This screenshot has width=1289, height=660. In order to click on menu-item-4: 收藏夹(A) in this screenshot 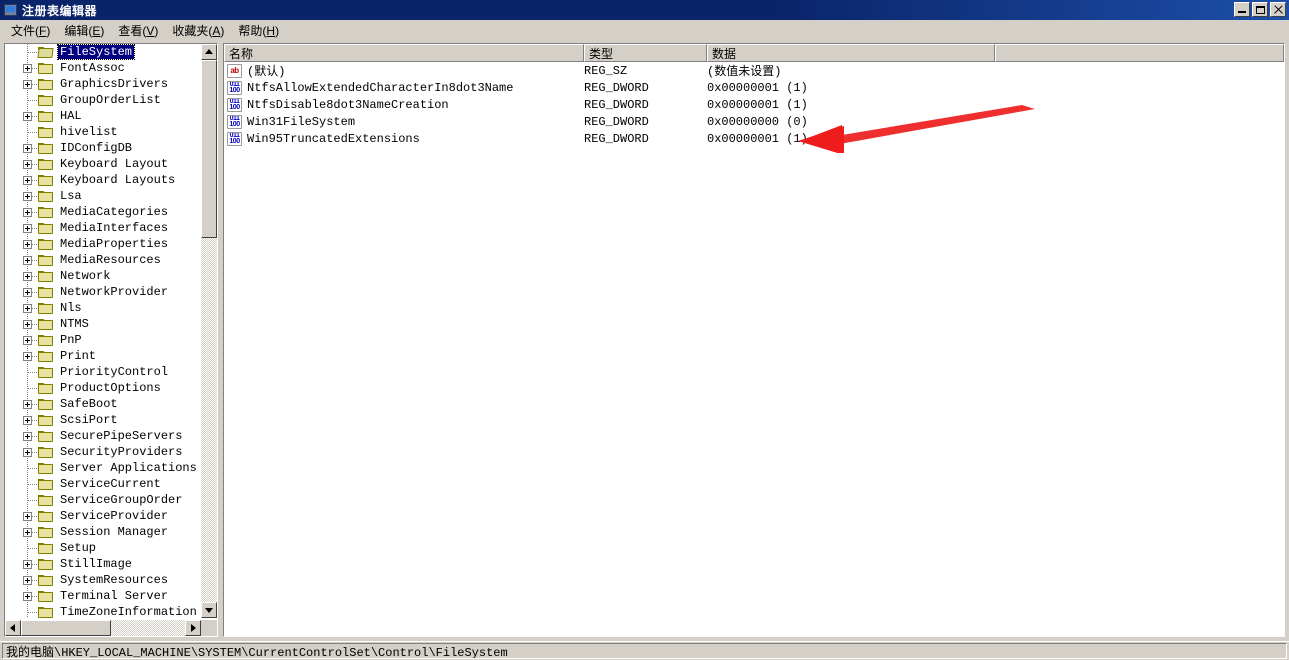, I will do `click(198, 30)`.